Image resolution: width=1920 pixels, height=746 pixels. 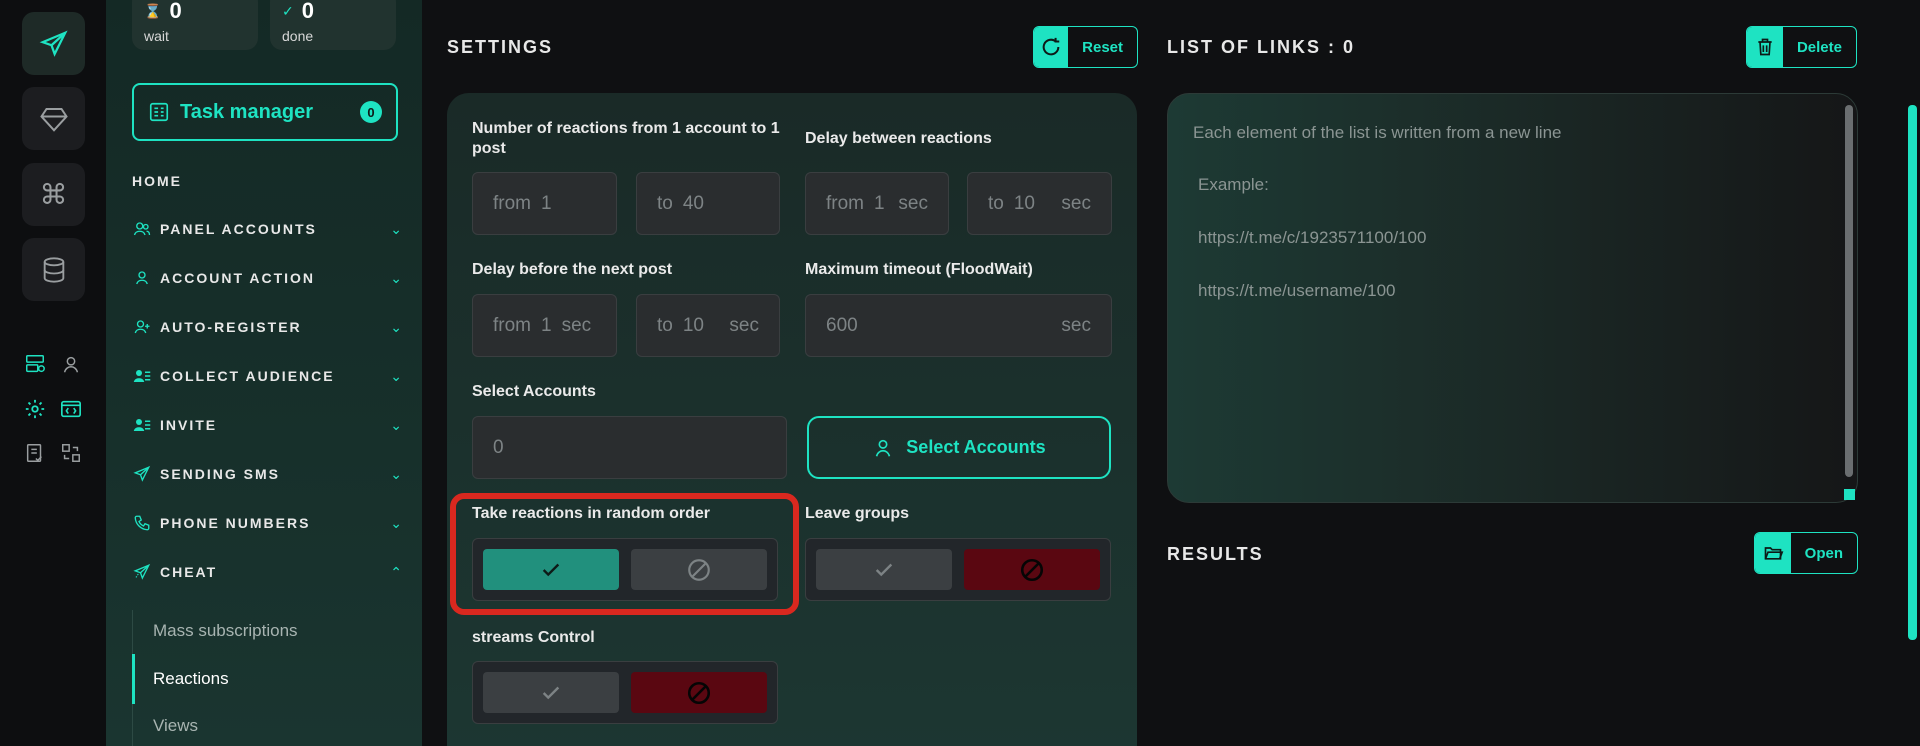 I want to click on open-label: Open, so click(x=1823, y=553).